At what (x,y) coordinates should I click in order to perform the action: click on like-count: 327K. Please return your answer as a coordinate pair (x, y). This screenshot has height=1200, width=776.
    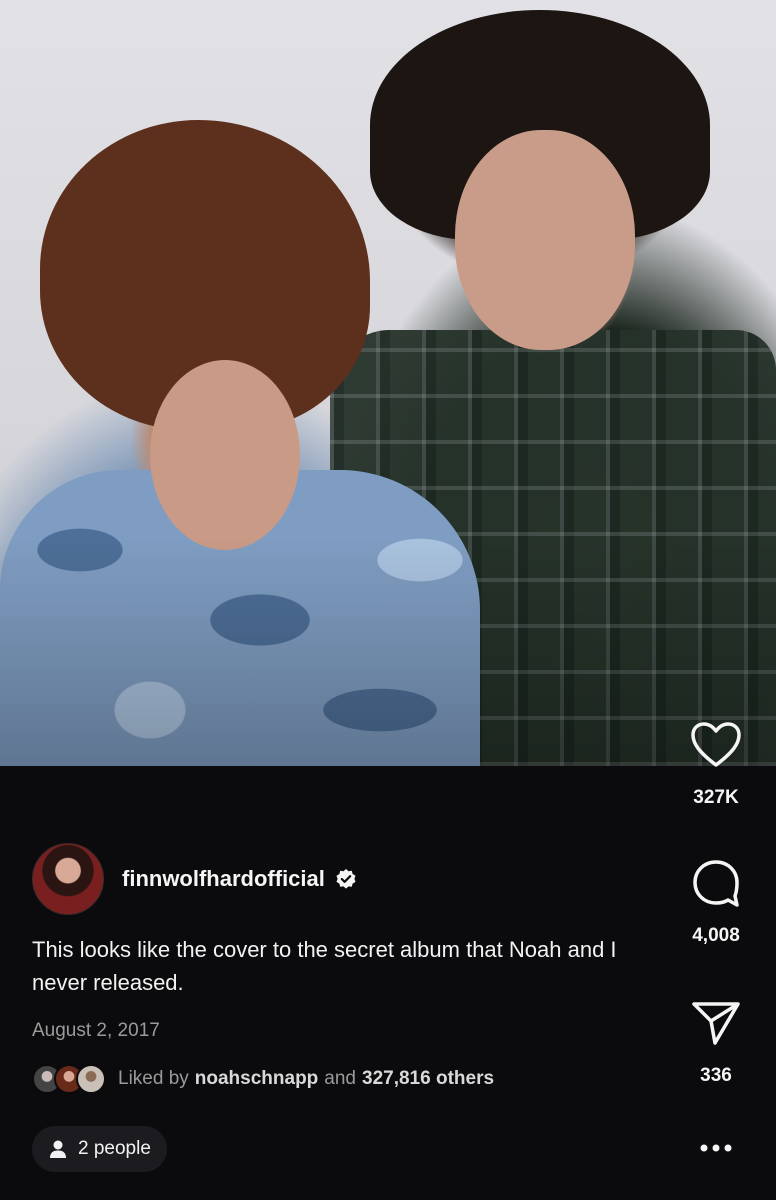
    Looking at the image, I should click on (716, 797).